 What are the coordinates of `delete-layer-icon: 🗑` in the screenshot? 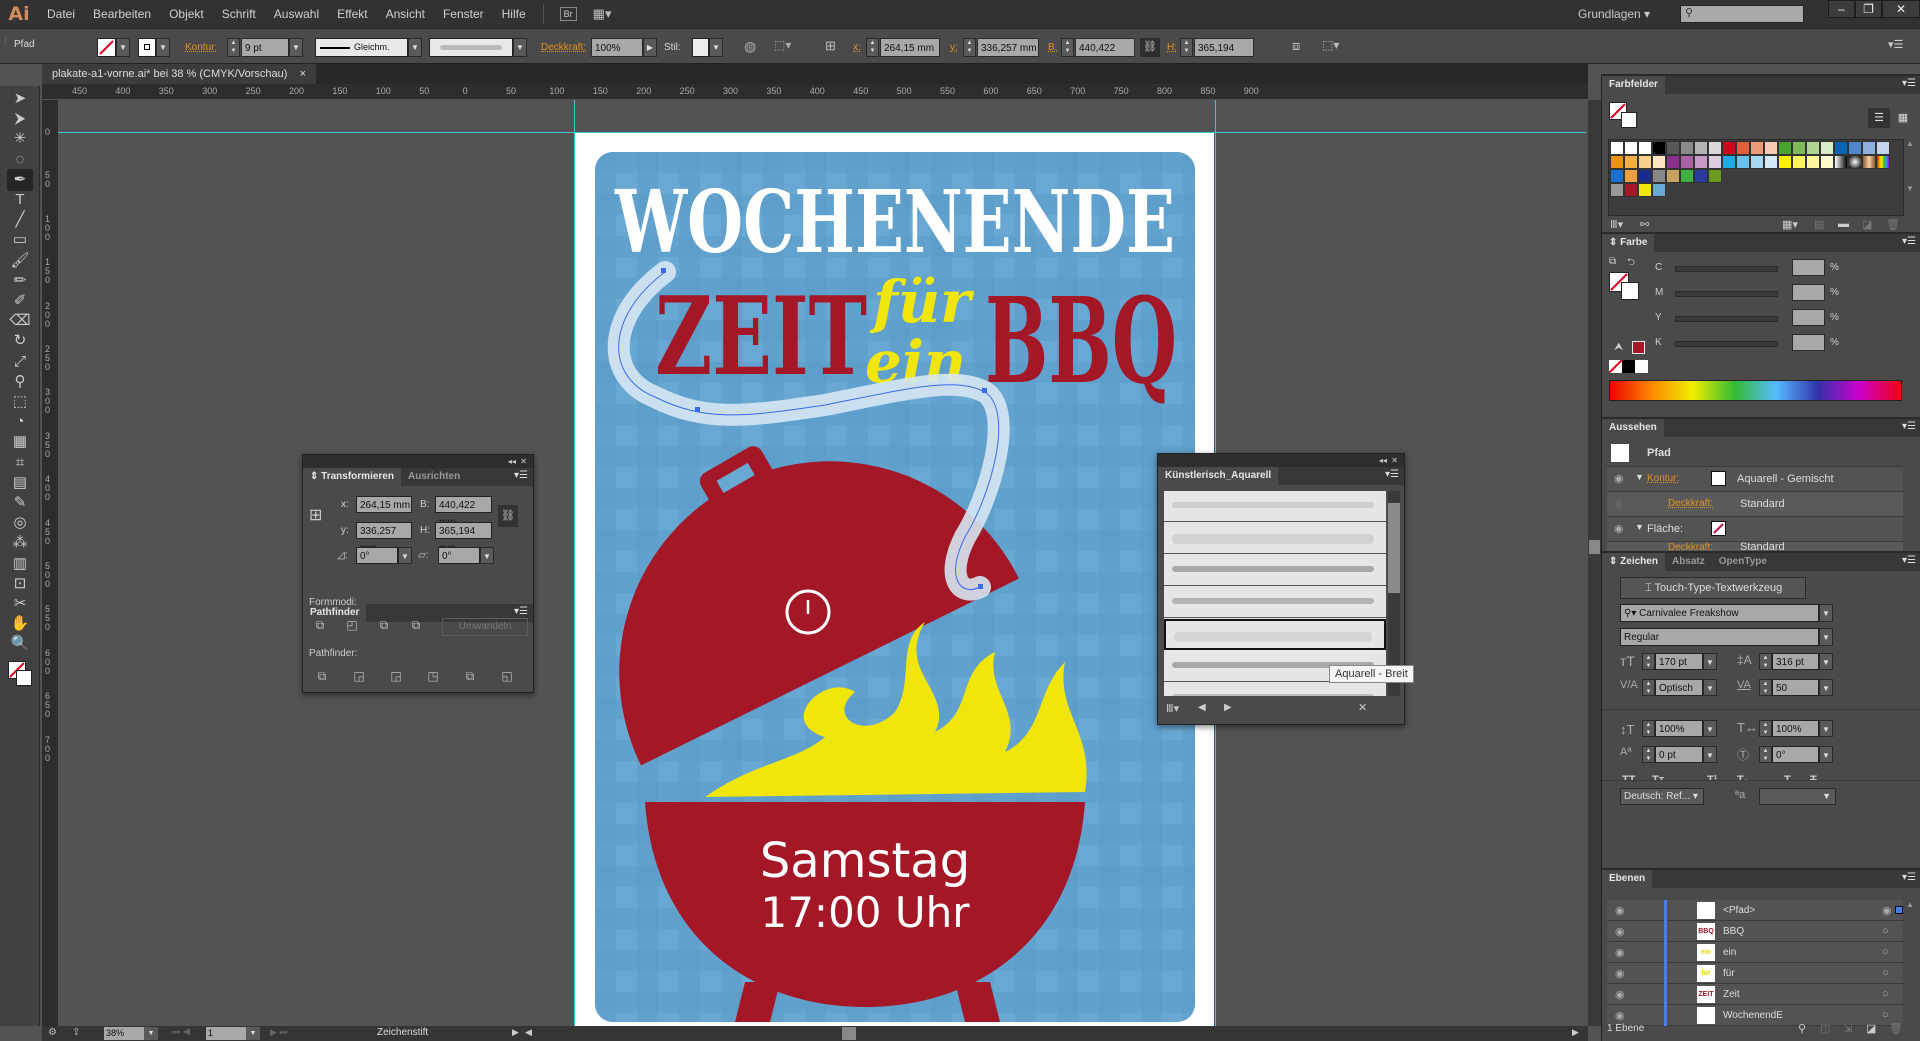 It's located at (1896, 1028).